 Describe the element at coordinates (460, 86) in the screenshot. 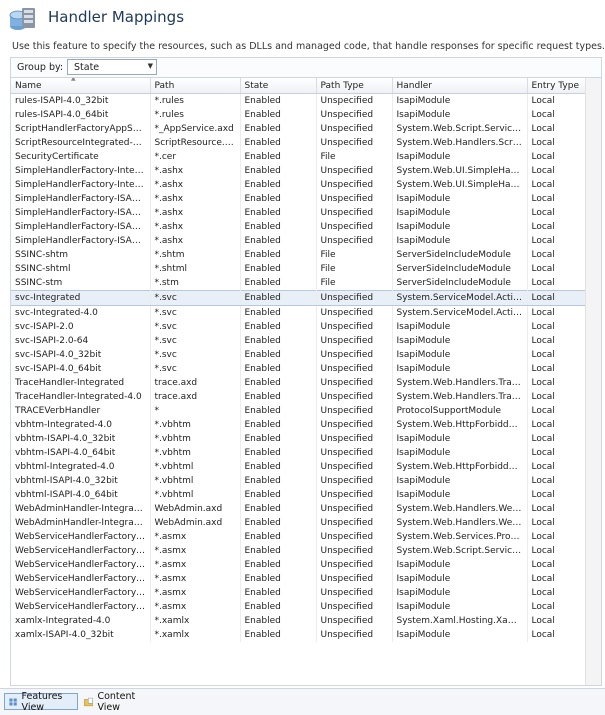

I see `column-header-handler: Handler` at that location.